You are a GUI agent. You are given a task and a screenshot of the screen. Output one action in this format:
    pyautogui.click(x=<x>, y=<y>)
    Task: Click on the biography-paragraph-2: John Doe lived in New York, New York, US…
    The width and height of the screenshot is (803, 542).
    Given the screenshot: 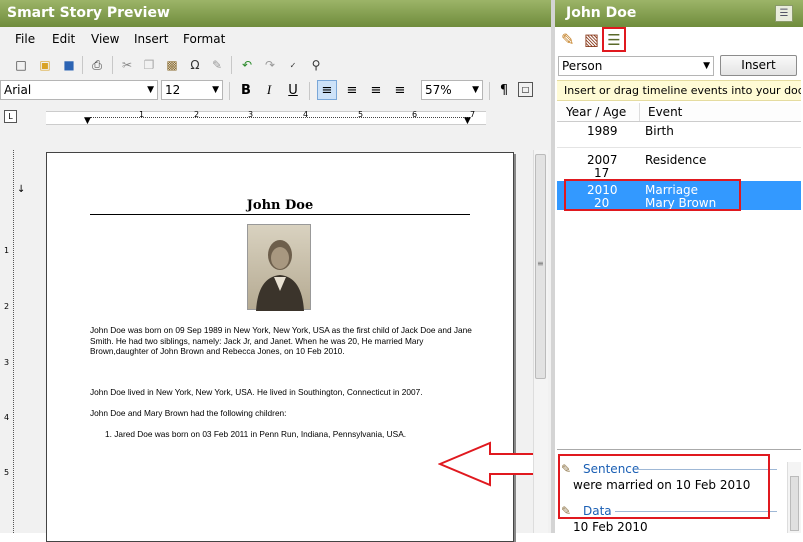 What is the action you would take?
    pyautogui.click(x=256, y=392)
    